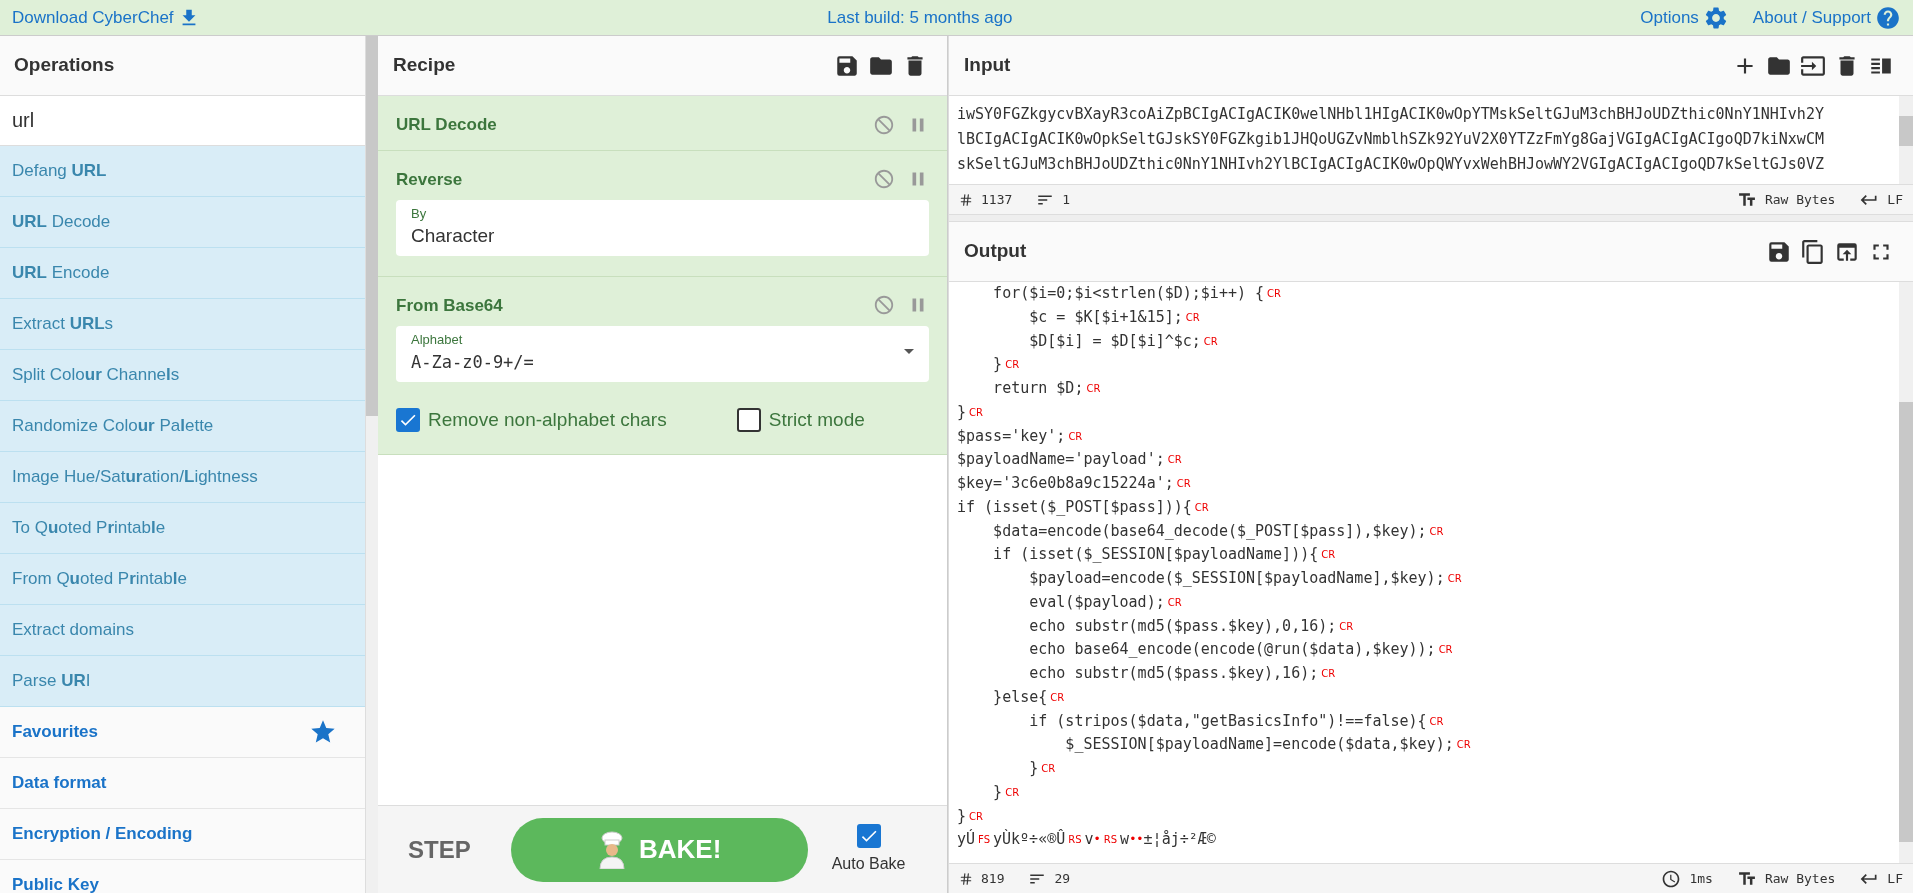 Image resolution: width=1913 pixels, height=893 pixels. What do you see at coordinates (182, 630) in the screenshot?
I see `operation-item: Extract domains` at bounding box center [182, 630].